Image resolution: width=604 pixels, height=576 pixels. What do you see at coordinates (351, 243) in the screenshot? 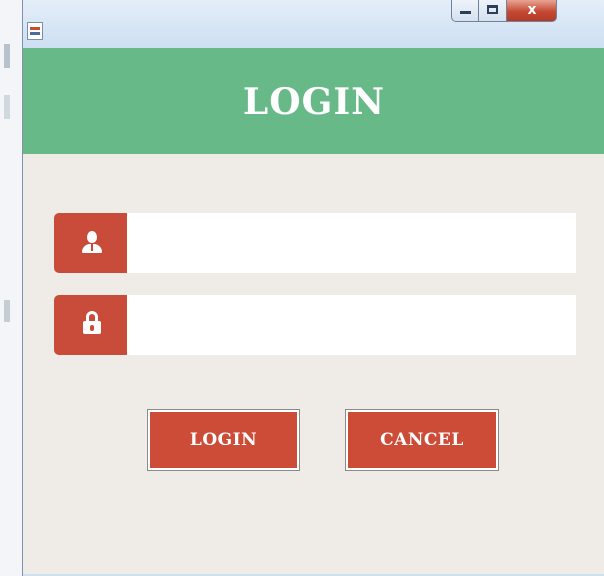
I see `username-field` at bounding box center [351, 243].